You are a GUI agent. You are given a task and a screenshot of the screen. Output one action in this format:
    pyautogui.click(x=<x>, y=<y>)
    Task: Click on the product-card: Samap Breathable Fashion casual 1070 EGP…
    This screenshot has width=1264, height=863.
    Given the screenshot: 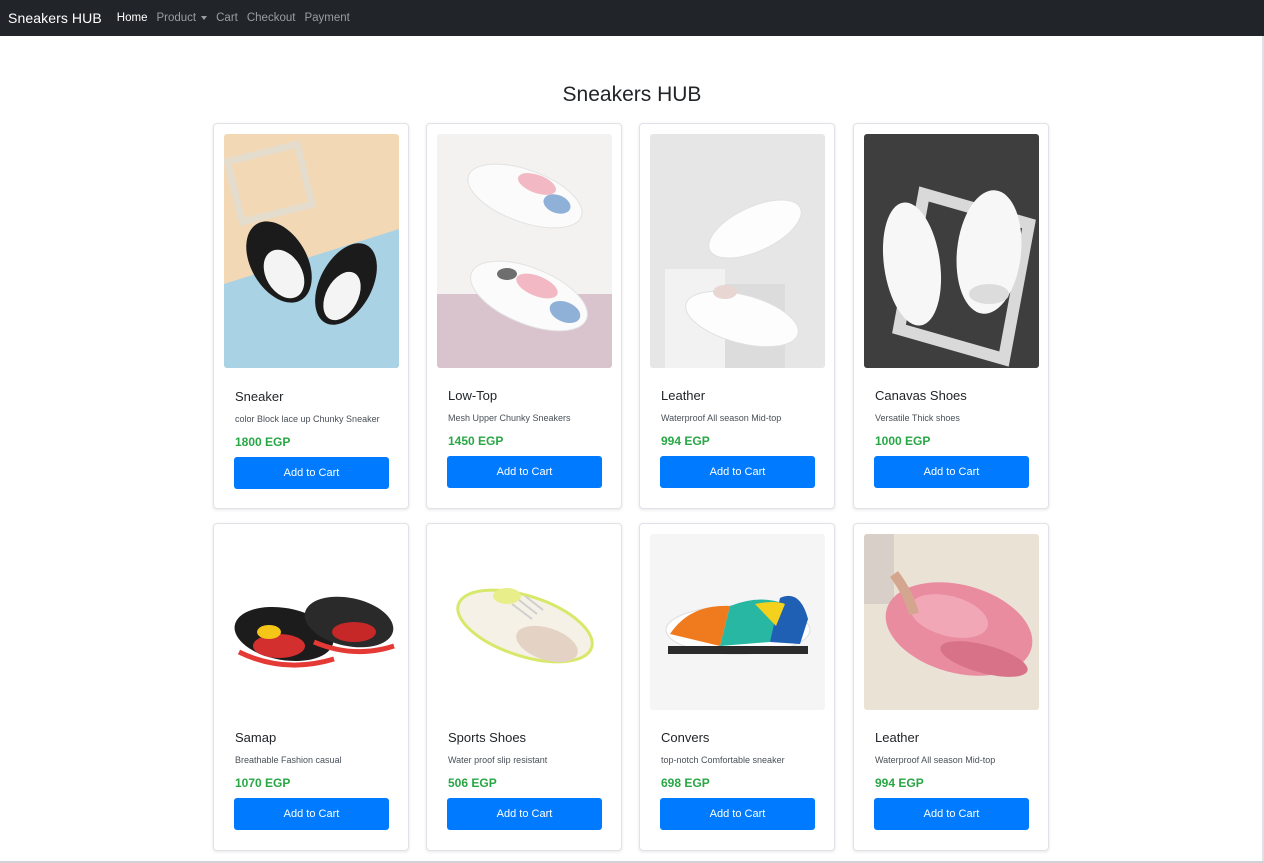 What is the action you would take?
    pyautogui.click(x=311, y=687)
    